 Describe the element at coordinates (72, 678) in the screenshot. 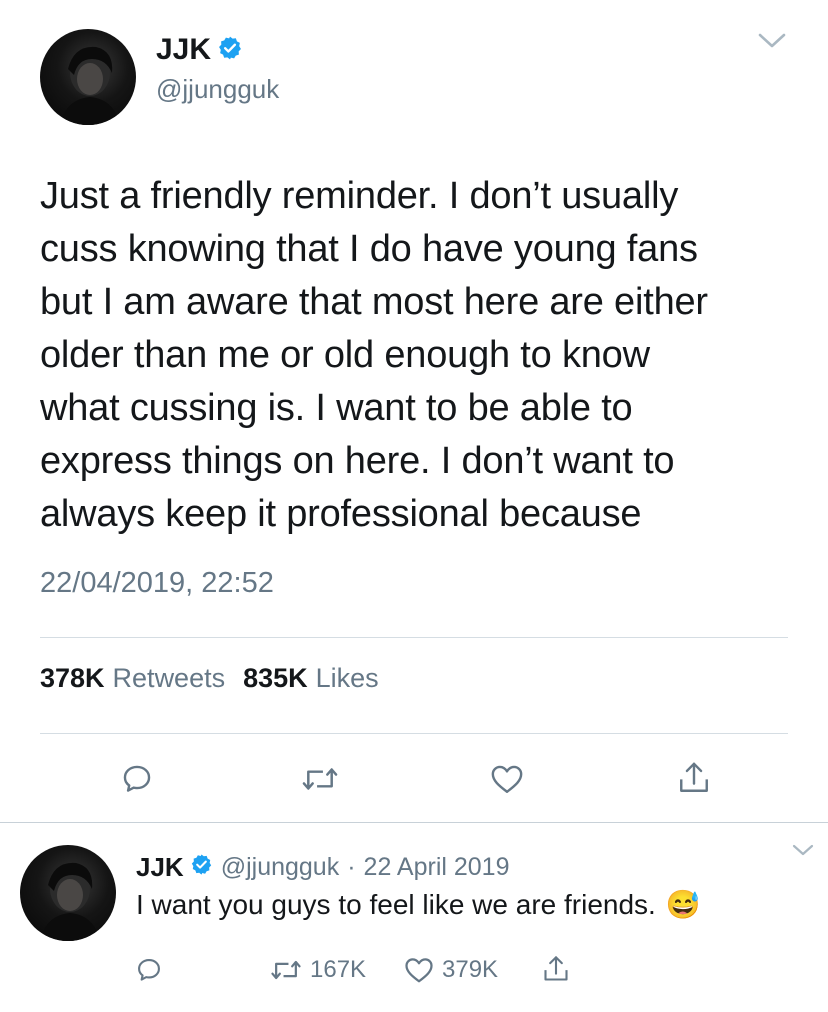

I see `retweets-count: 378K` at that location.